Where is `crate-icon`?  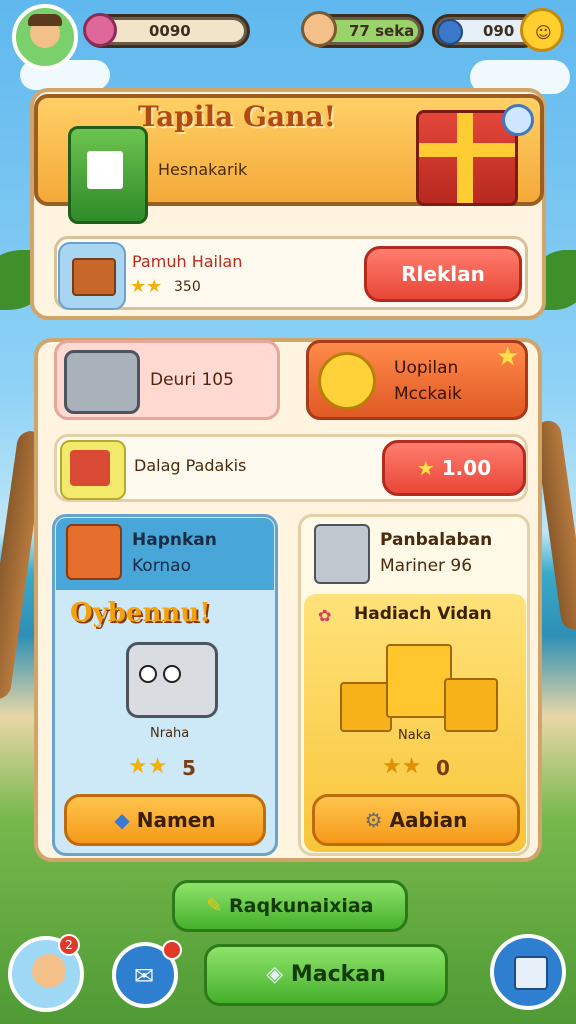
crate-icon is located at coordinates (94, 552).